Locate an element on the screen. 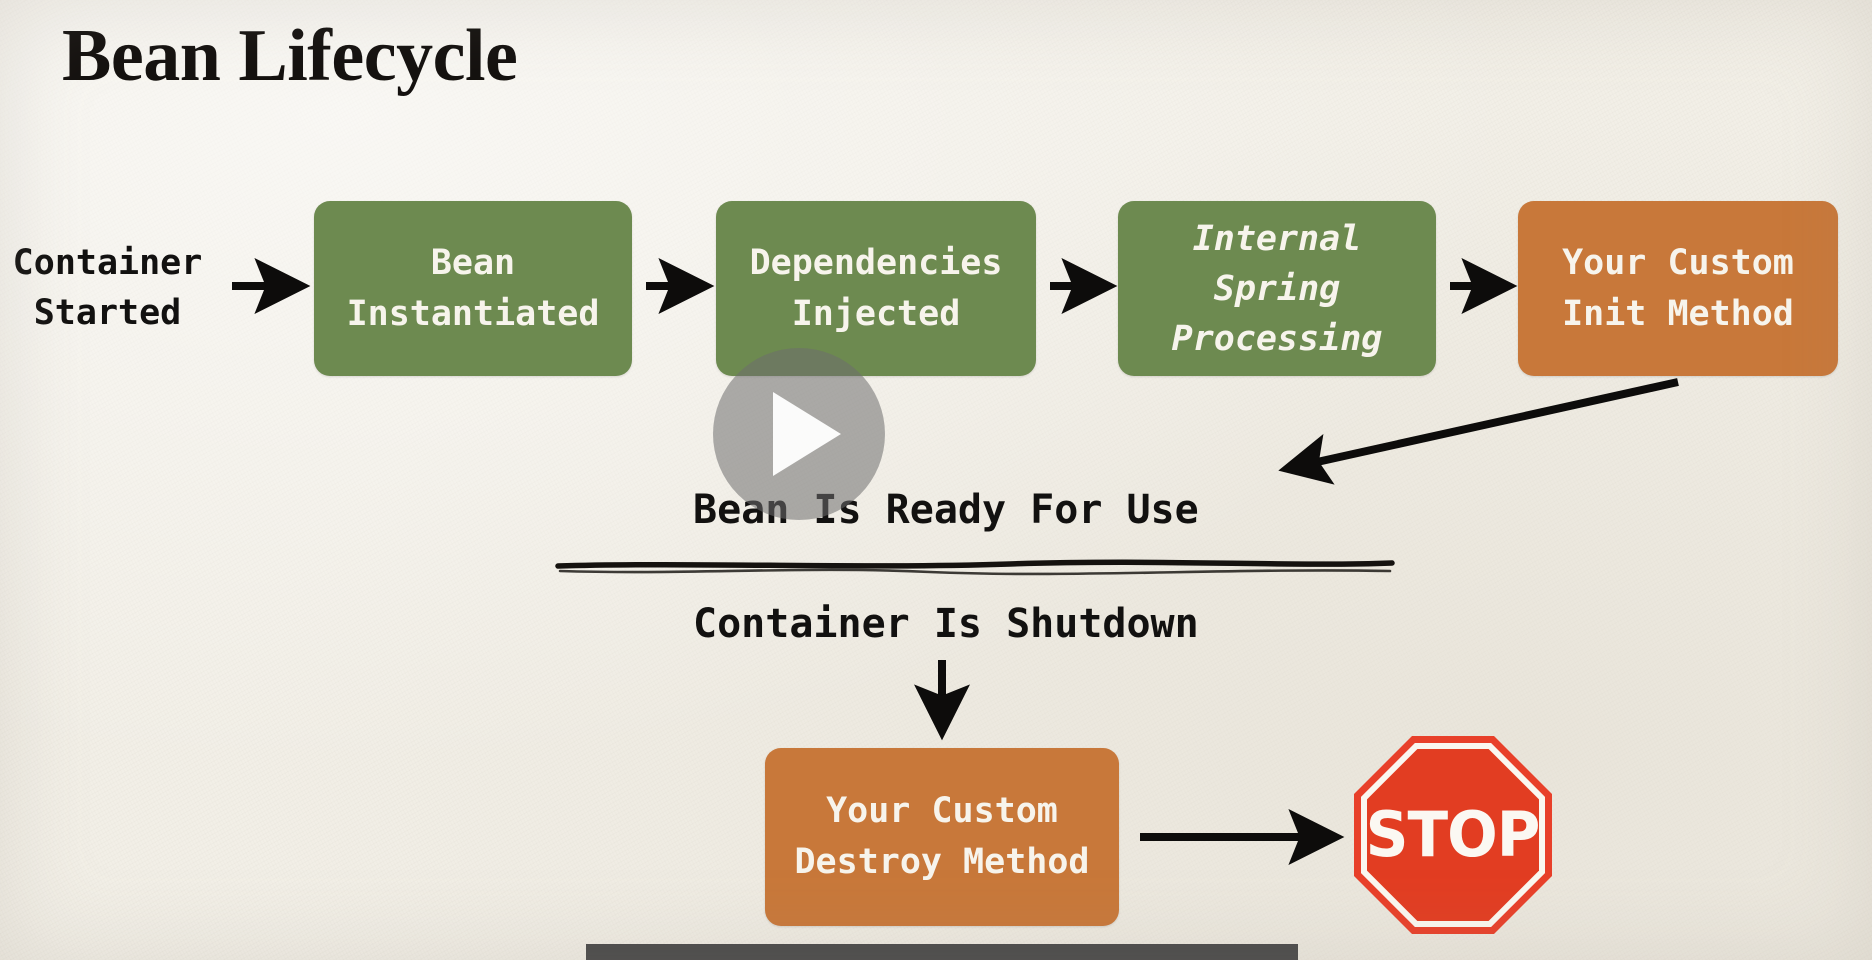 Image resolution: width=1872 pixels, height=960 pixels. stop-sign-label: STOP is located at coordinates (1453, 834).